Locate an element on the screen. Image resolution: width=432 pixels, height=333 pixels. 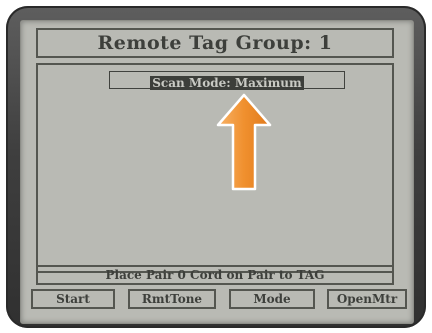
status-bar: Place Pair 0 Cord on Pair to TAG is located at coordinates (215, 275).